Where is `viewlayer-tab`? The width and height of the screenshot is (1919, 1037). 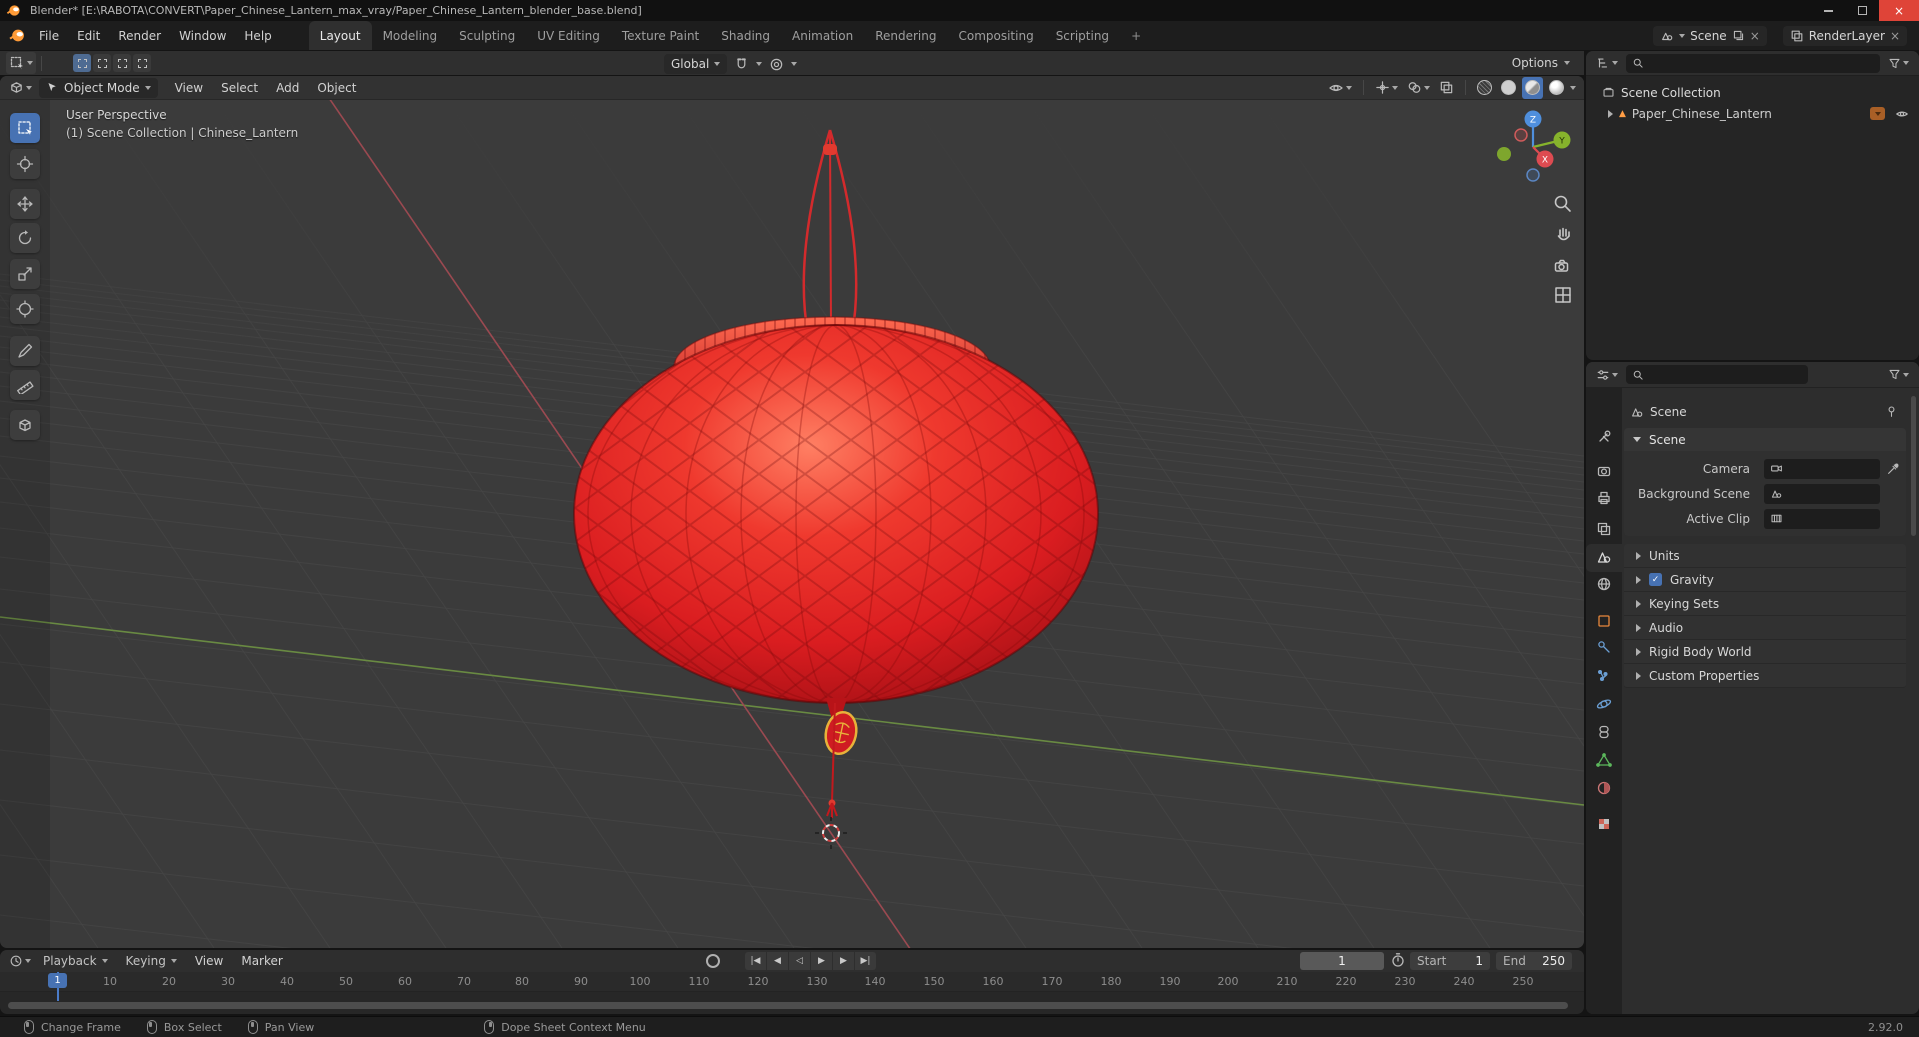
viewlayer-tab is located at coordinates (1604, 529).